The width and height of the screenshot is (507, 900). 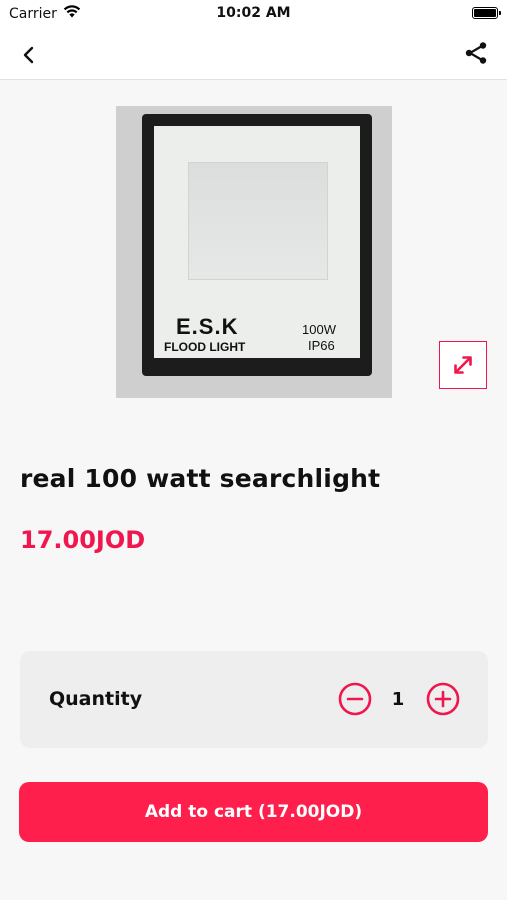 I want to click on status-time: 10:02 AM, so click(x=253, y=13).